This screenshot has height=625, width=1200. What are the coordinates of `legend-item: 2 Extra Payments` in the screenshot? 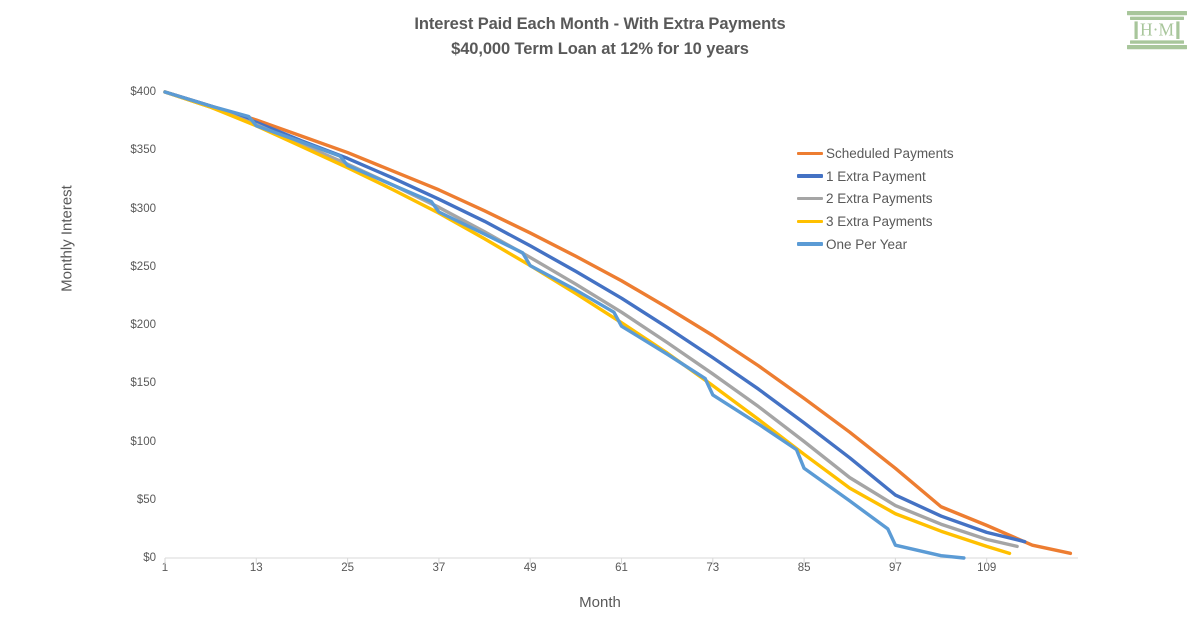 It's located at (875, 198).